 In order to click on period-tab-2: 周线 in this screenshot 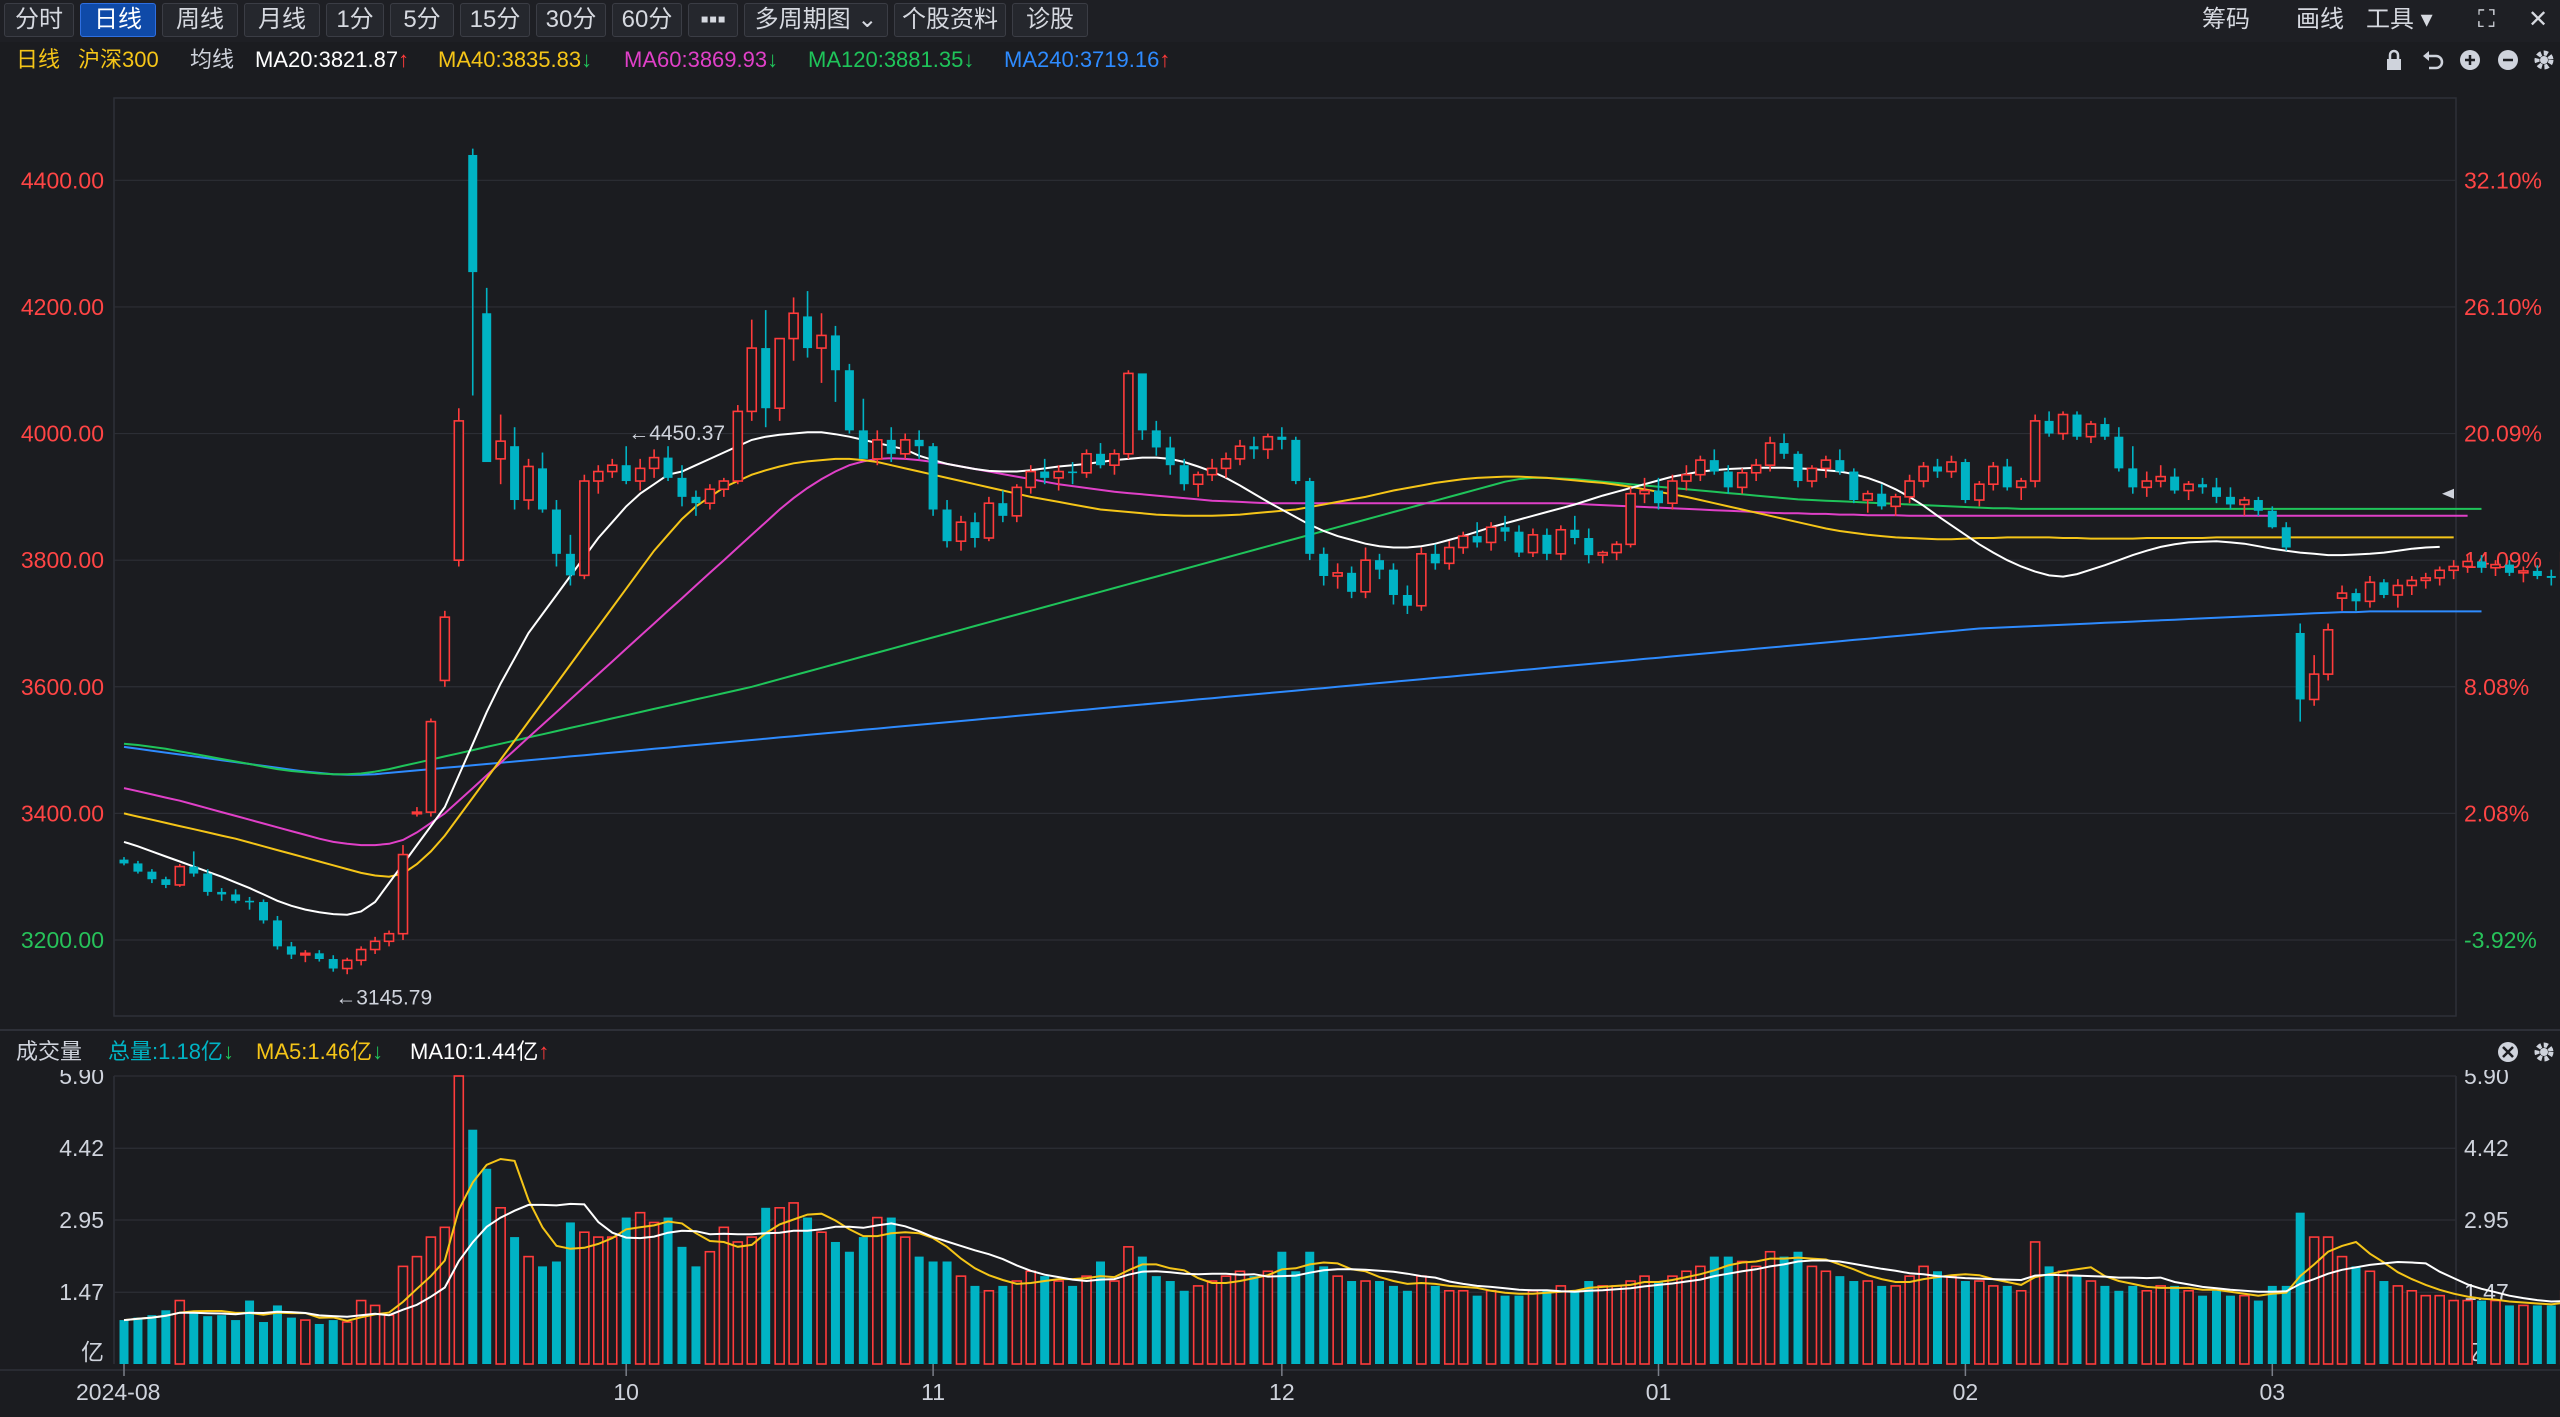, I will do `click(200, 20)`.